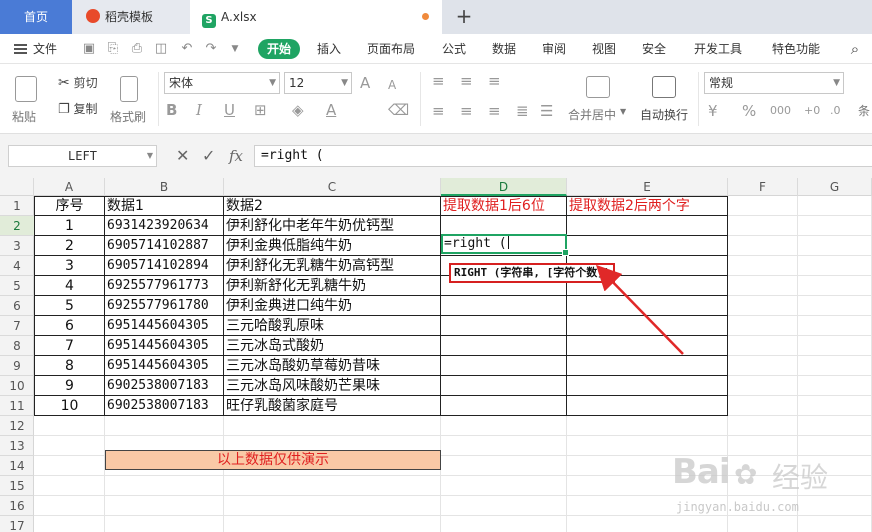 This screenshot has height=532, width=872. Describe the element at coordinates (332, 406) in the screenshot. I see `cell-name: 旺仔乳酸菌家庭号` at that location.